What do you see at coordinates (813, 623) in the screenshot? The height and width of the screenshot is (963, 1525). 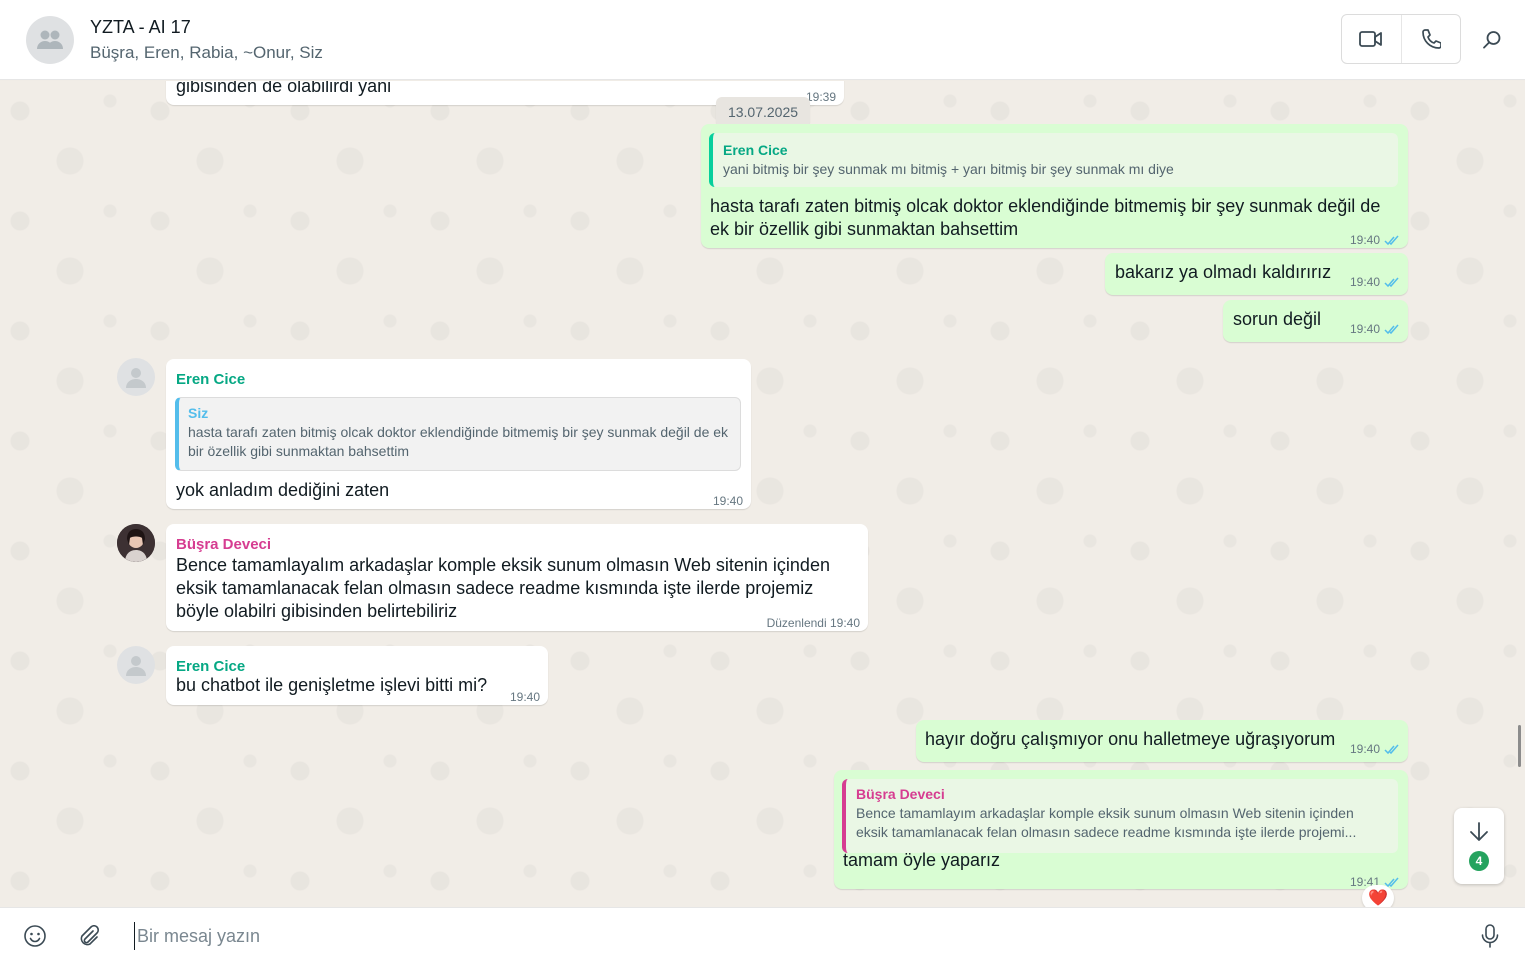 I see `message-time: Düzenlendi 19:40` at bounding box center [813, 623].